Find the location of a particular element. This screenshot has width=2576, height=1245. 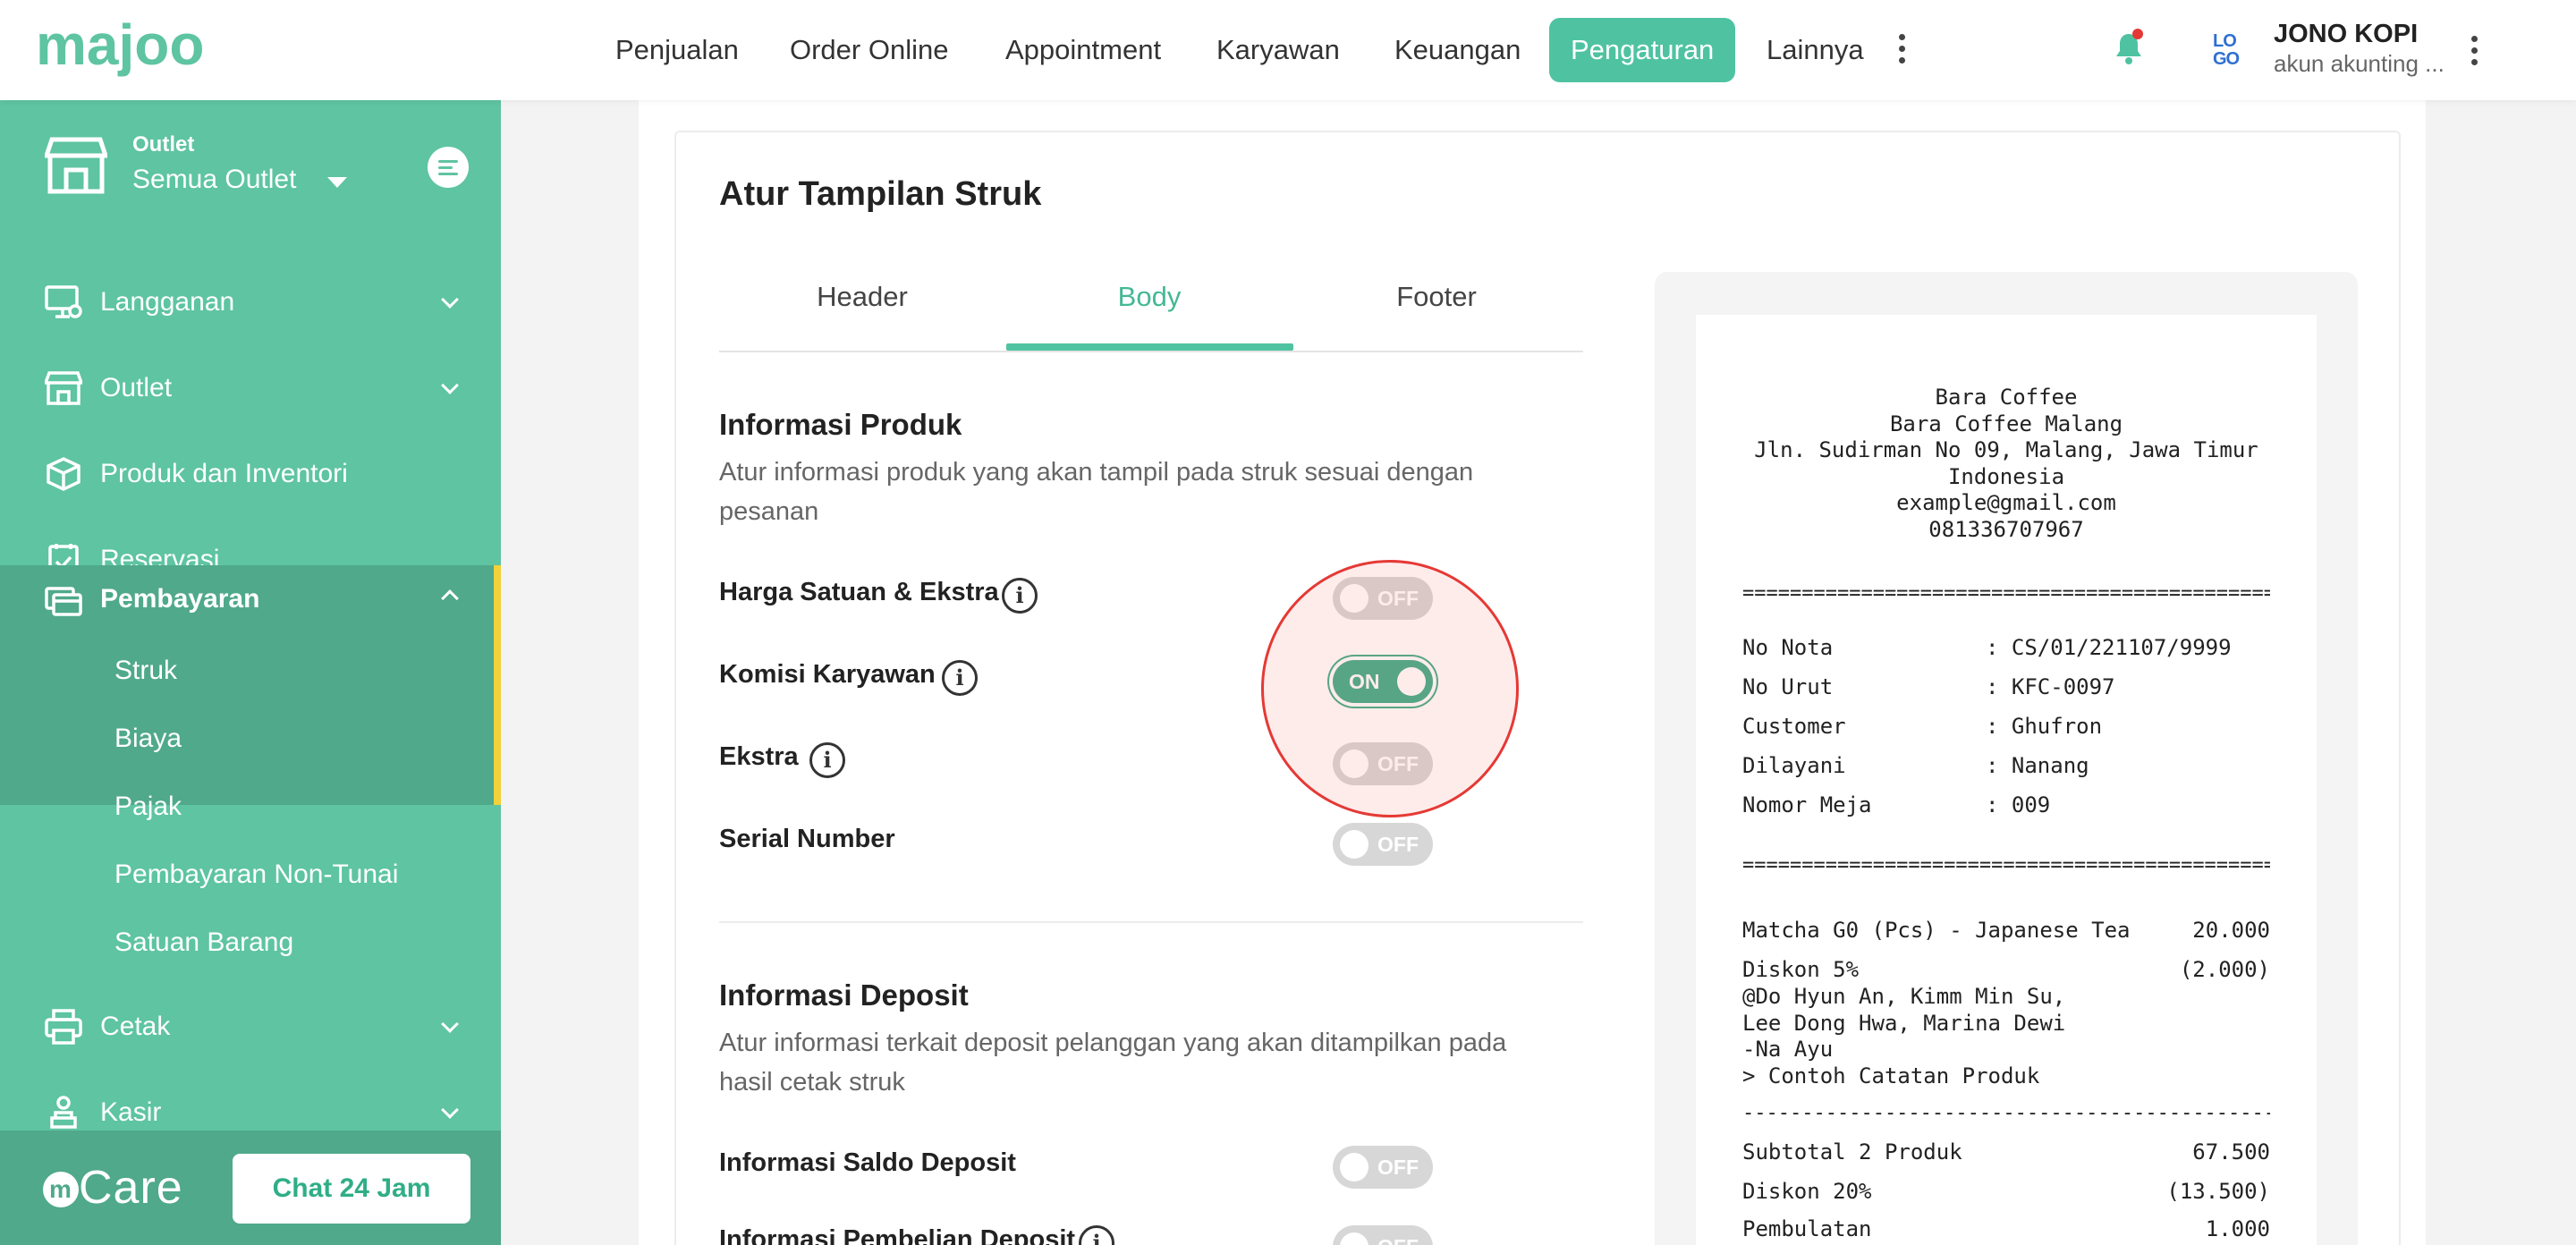

nav-lainnya: Lainnya is located at coordinates (1815, 50).